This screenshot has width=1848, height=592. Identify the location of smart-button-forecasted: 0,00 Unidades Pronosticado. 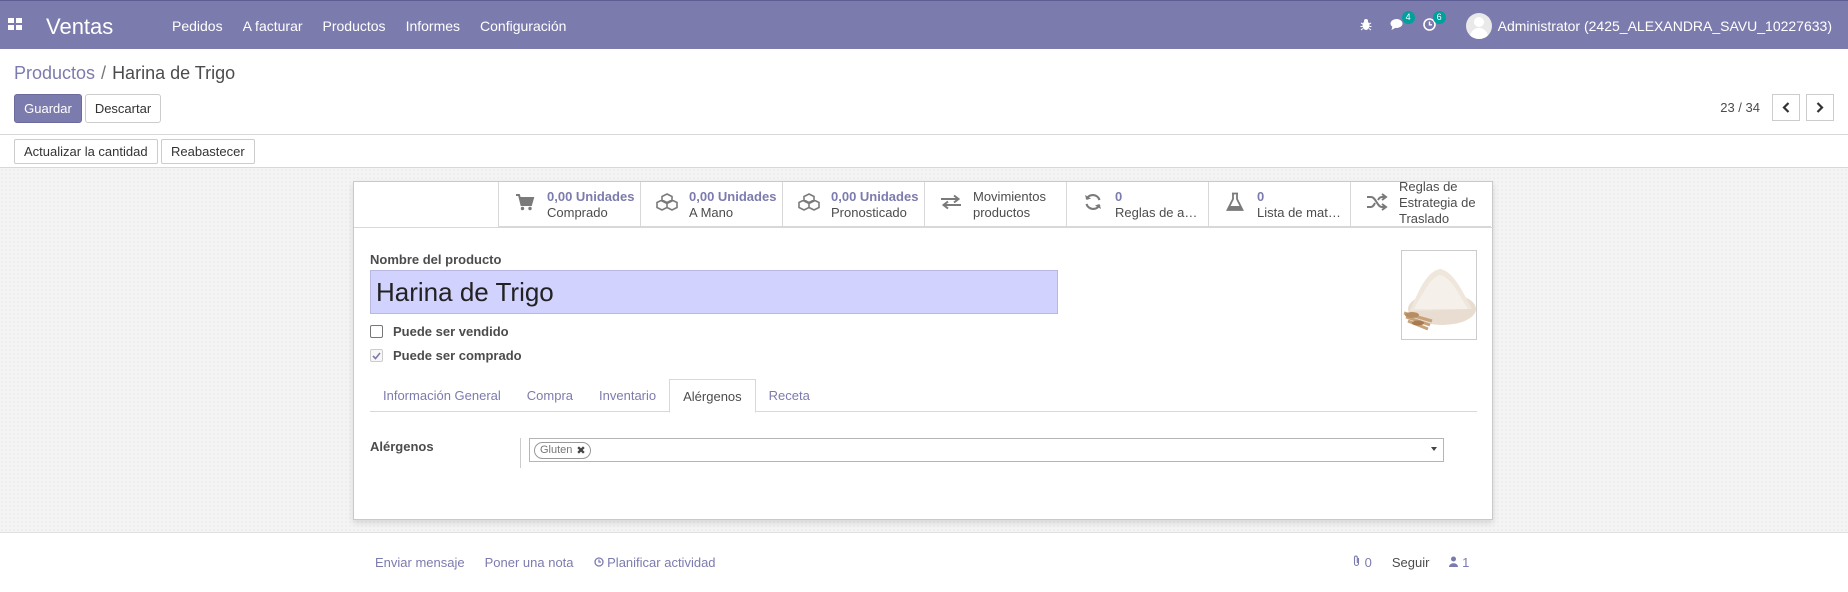
(853, 204).